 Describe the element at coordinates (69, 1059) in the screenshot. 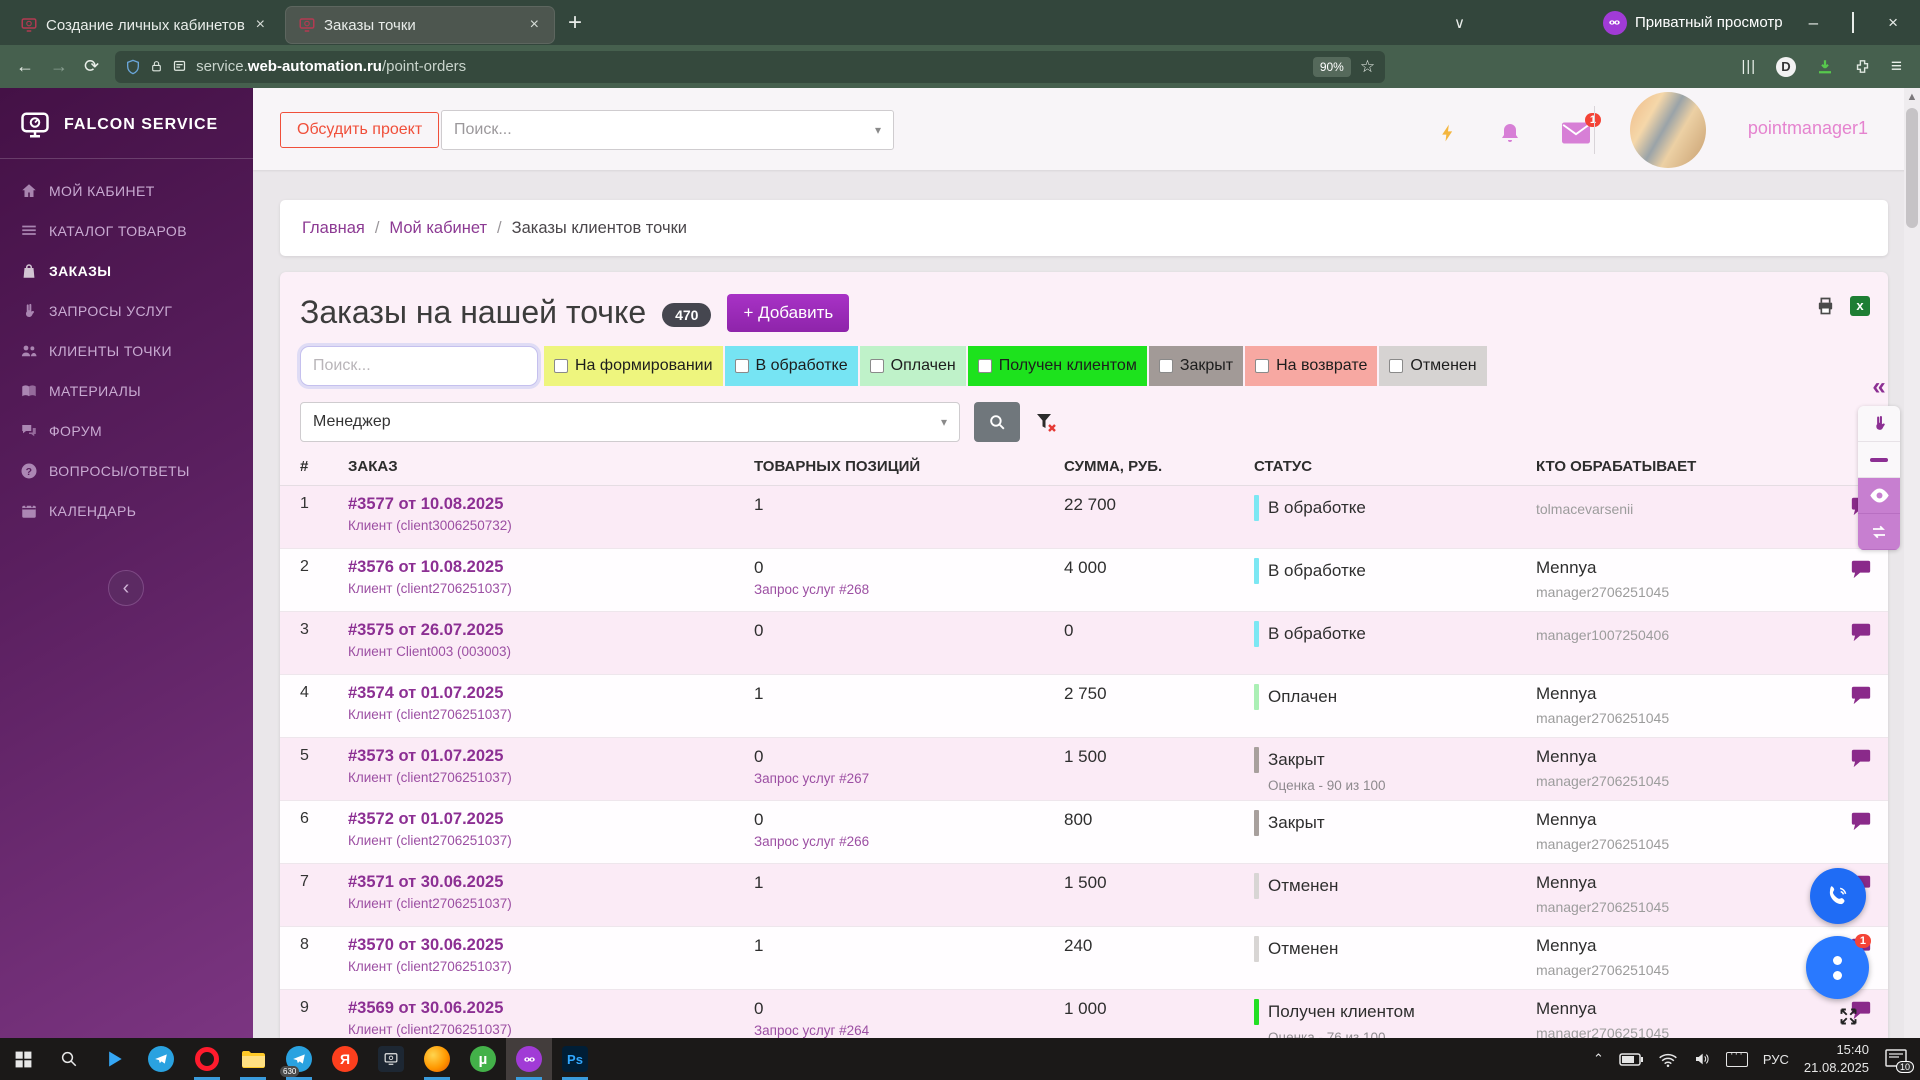

I see `taskbar-search-button` at that location.